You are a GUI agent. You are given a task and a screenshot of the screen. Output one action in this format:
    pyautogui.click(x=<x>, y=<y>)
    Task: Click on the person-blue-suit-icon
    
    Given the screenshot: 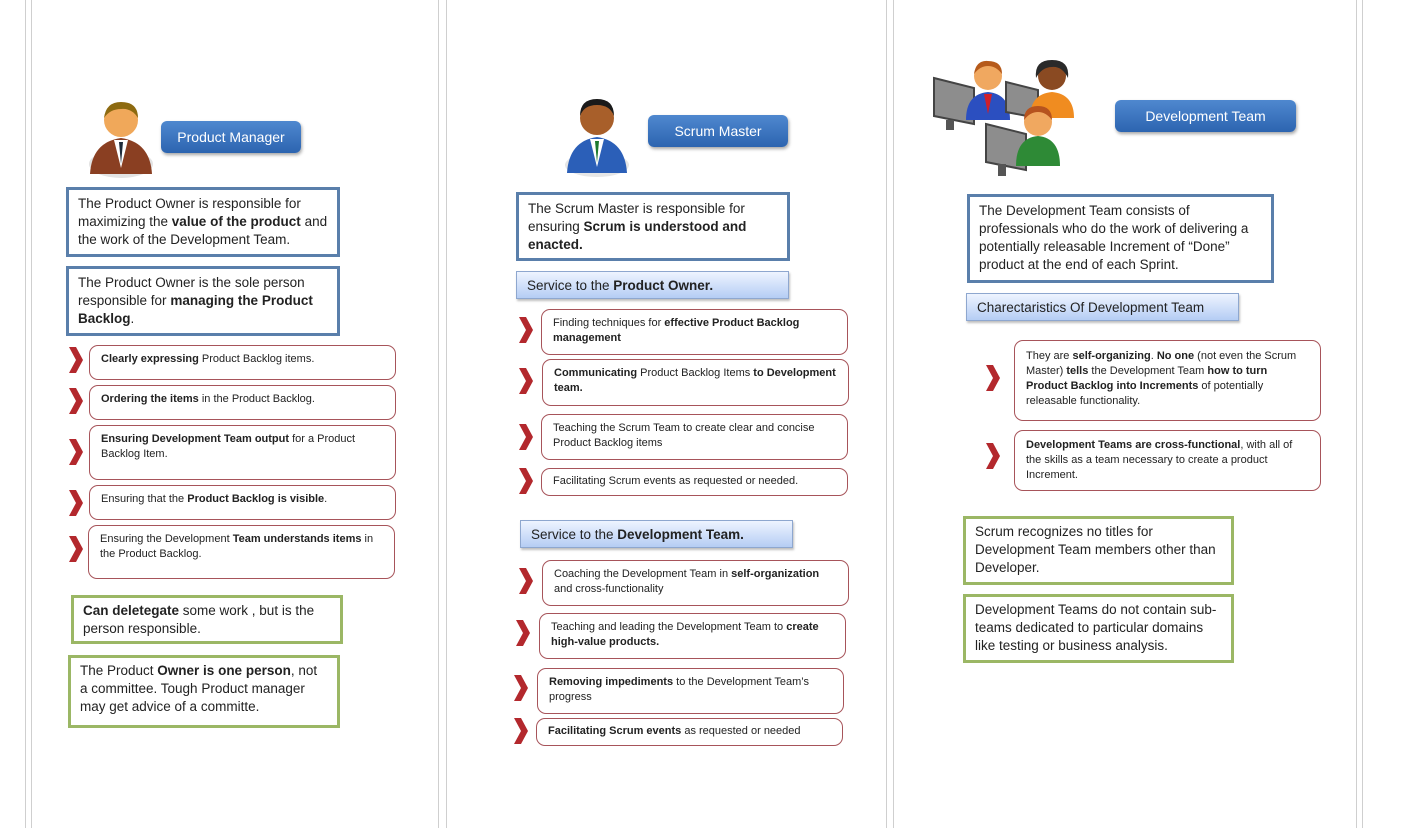 What is the action you would take?
    pyautogui.click(x=597, y=138)
    